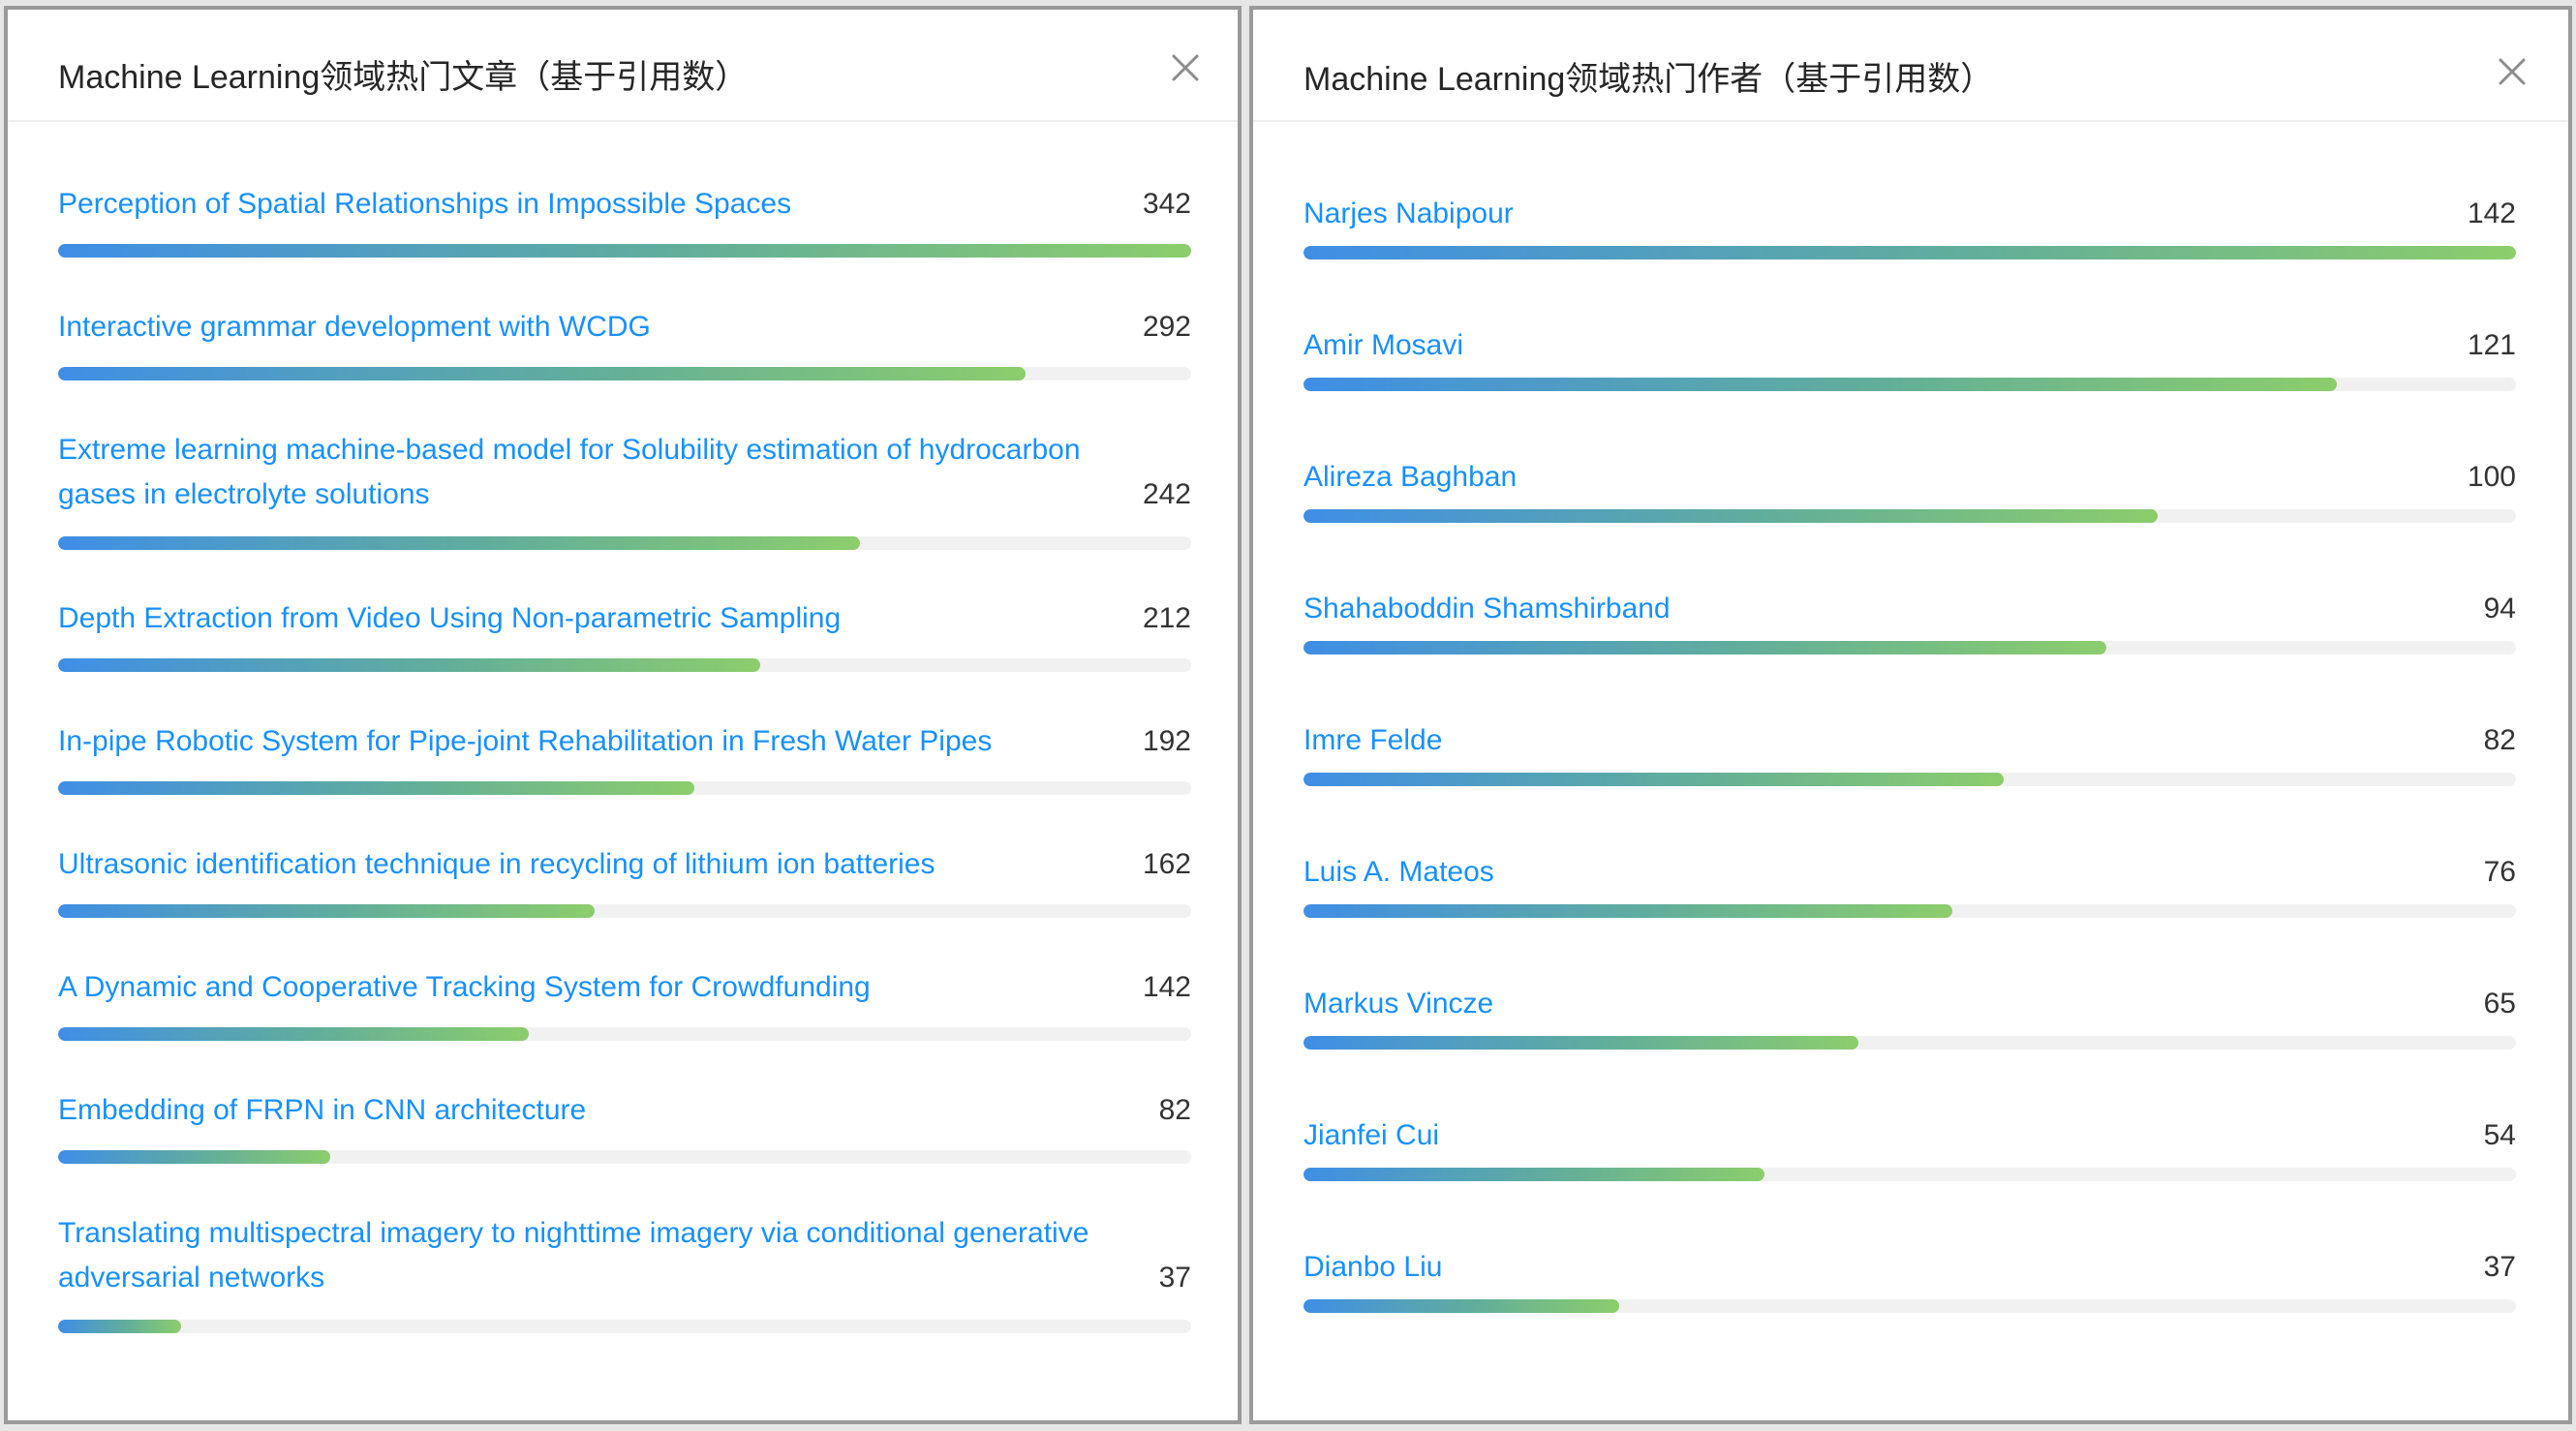 The image size is (2576, 1431). What do you see at coordinates (595, 1111) in the screenshot?
I see `article-title-link: Embedding of FRPN in CNN architecture` at bounding box center [595, 1111].